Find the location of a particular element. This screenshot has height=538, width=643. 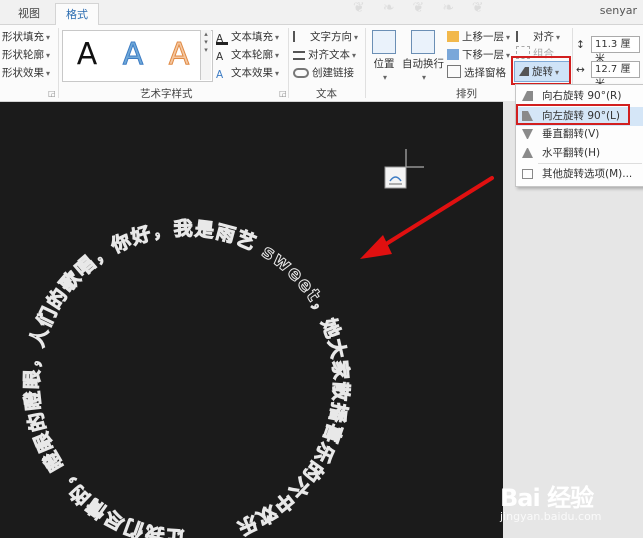

arrange-group-label: 排列 is located at coordinates (466, 94).